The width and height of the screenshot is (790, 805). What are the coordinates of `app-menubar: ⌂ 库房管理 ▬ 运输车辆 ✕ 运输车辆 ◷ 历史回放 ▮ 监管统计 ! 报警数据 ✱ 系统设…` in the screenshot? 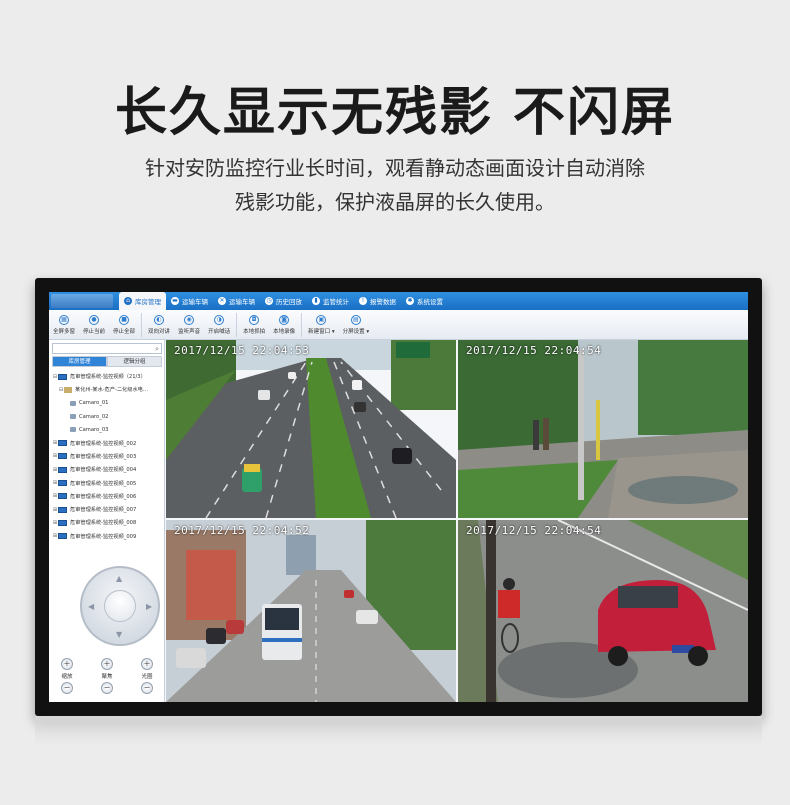 It's located at (398, 301).